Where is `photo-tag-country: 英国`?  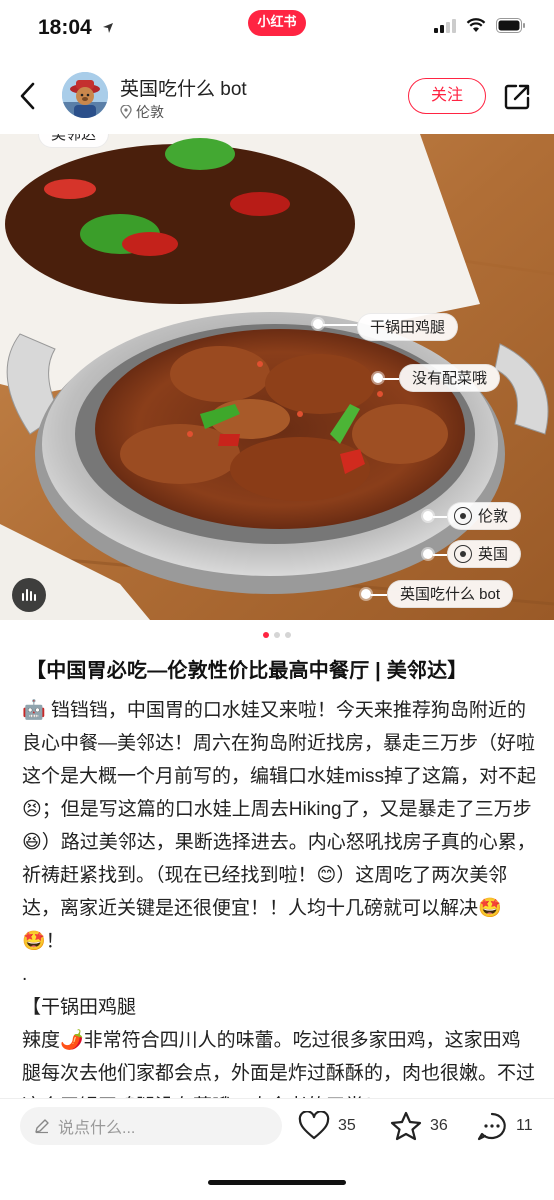 photo-tag-country: 英国 is located at coordinates (484, 554).